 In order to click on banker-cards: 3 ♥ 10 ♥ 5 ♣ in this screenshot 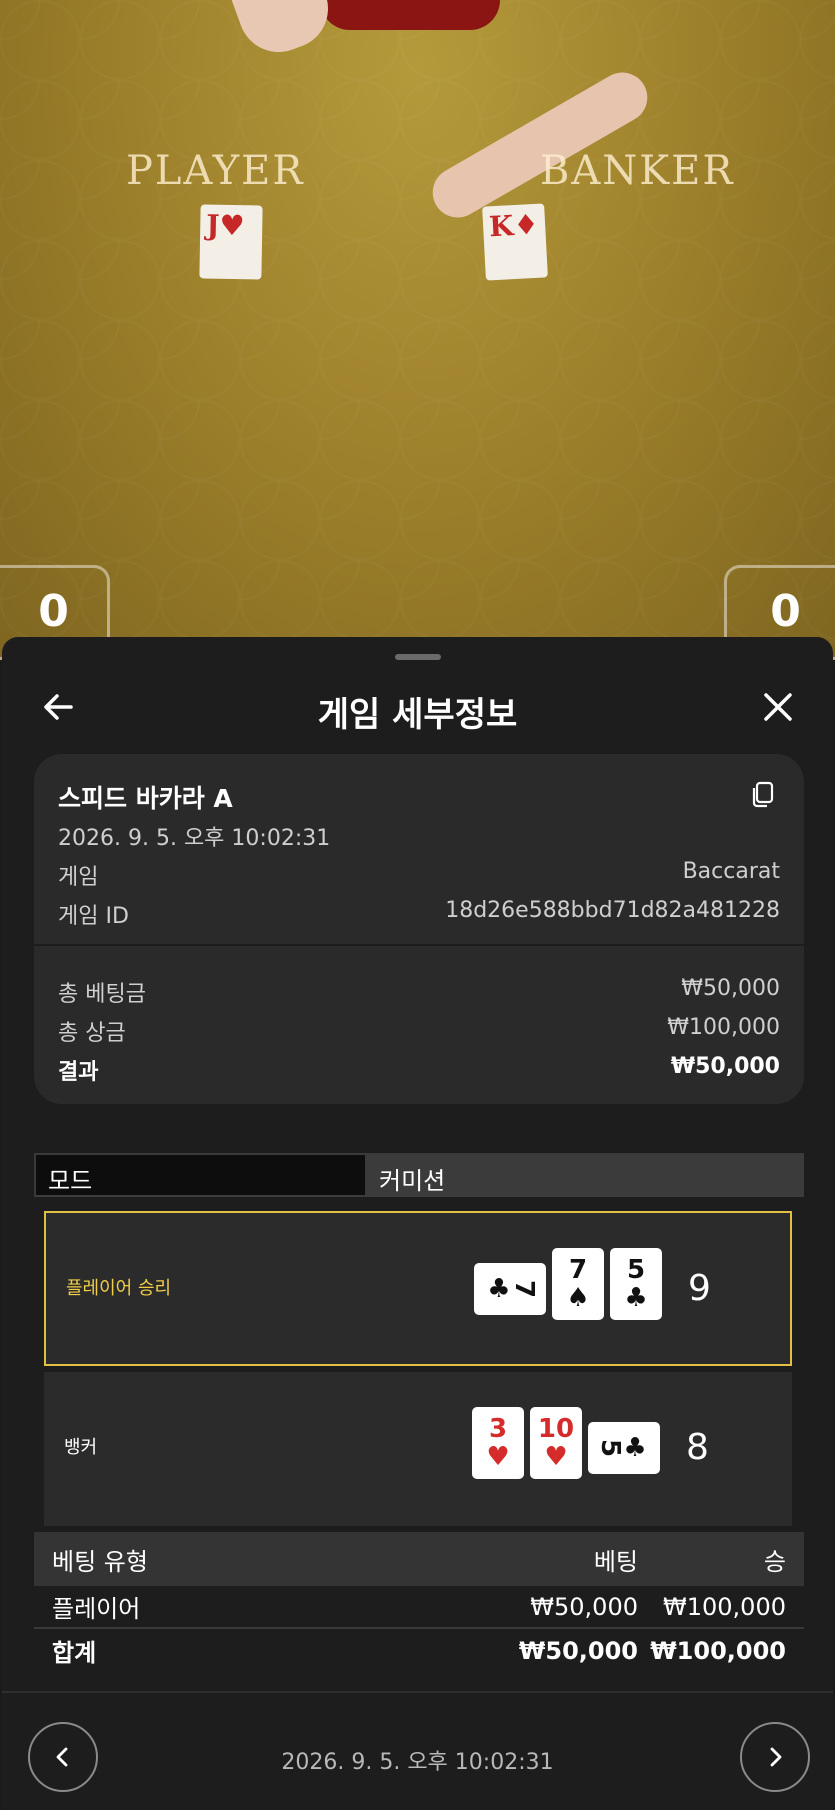, I will do `click(566, 1443)`.